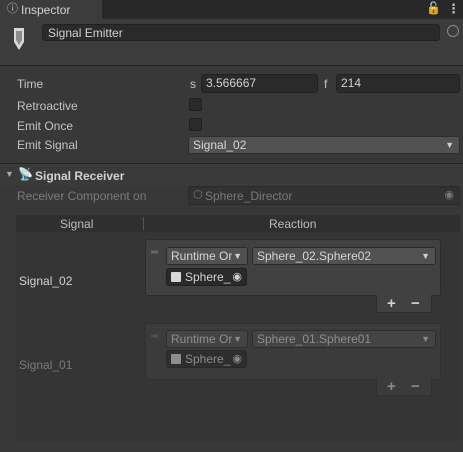  I want to click on object-name-field: Signal Emitter, so click(241, 32).